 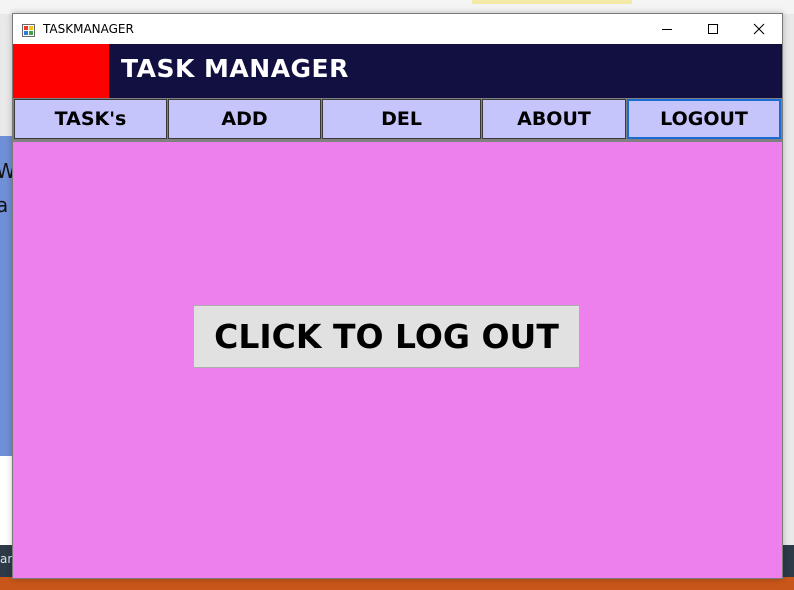 I want to click on app-header: TASK MANAGER, so click(x=397, y=71).